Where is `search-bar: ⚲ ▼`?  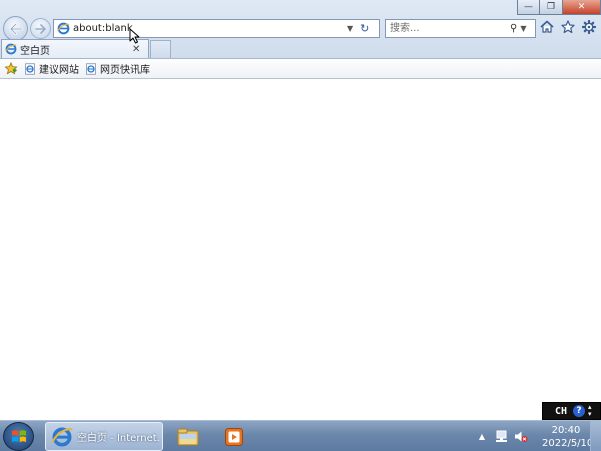
search-bar: ⚲ ▼ is located at coordinates (460, 28).